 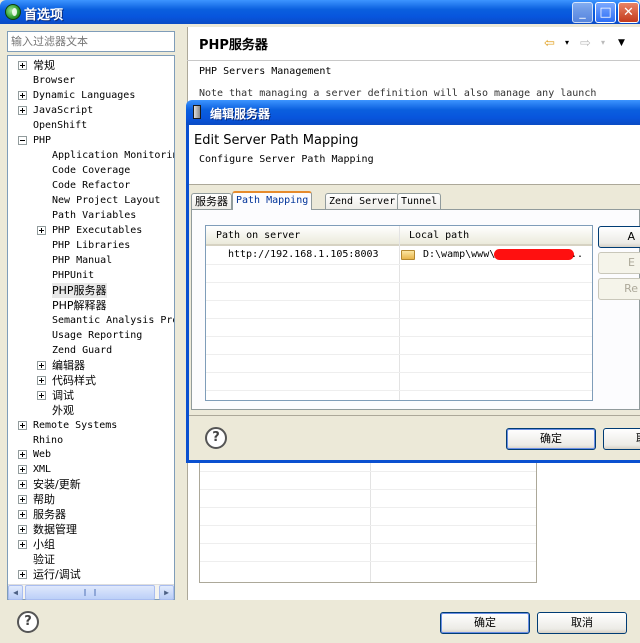 What do you see at coordinates (91, 41) in the screenshot?
I see `filter-input` at bounding box center [91, 41].